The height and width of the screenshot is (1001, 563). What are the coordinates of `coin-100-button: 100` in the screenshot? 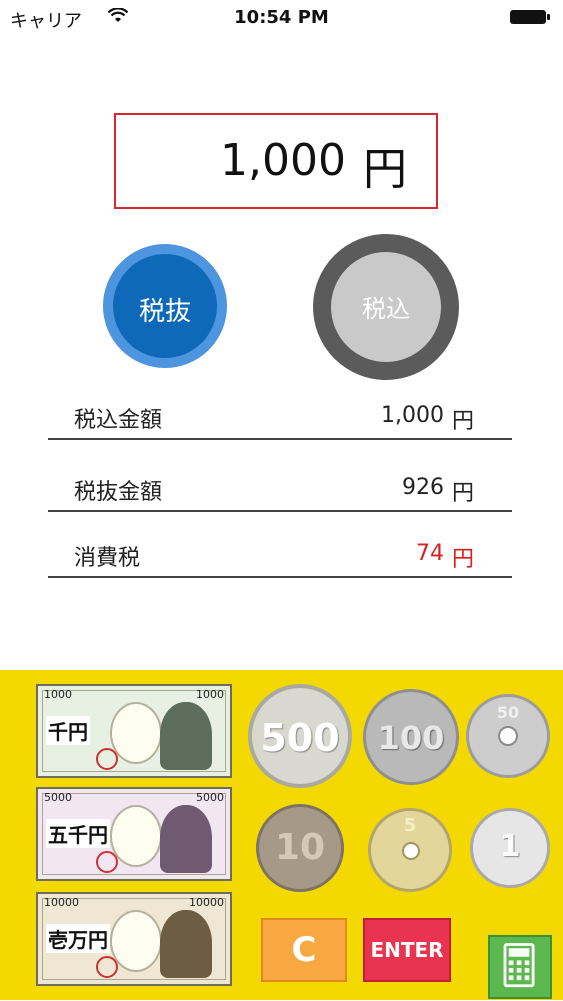 It's located at (411, 737).